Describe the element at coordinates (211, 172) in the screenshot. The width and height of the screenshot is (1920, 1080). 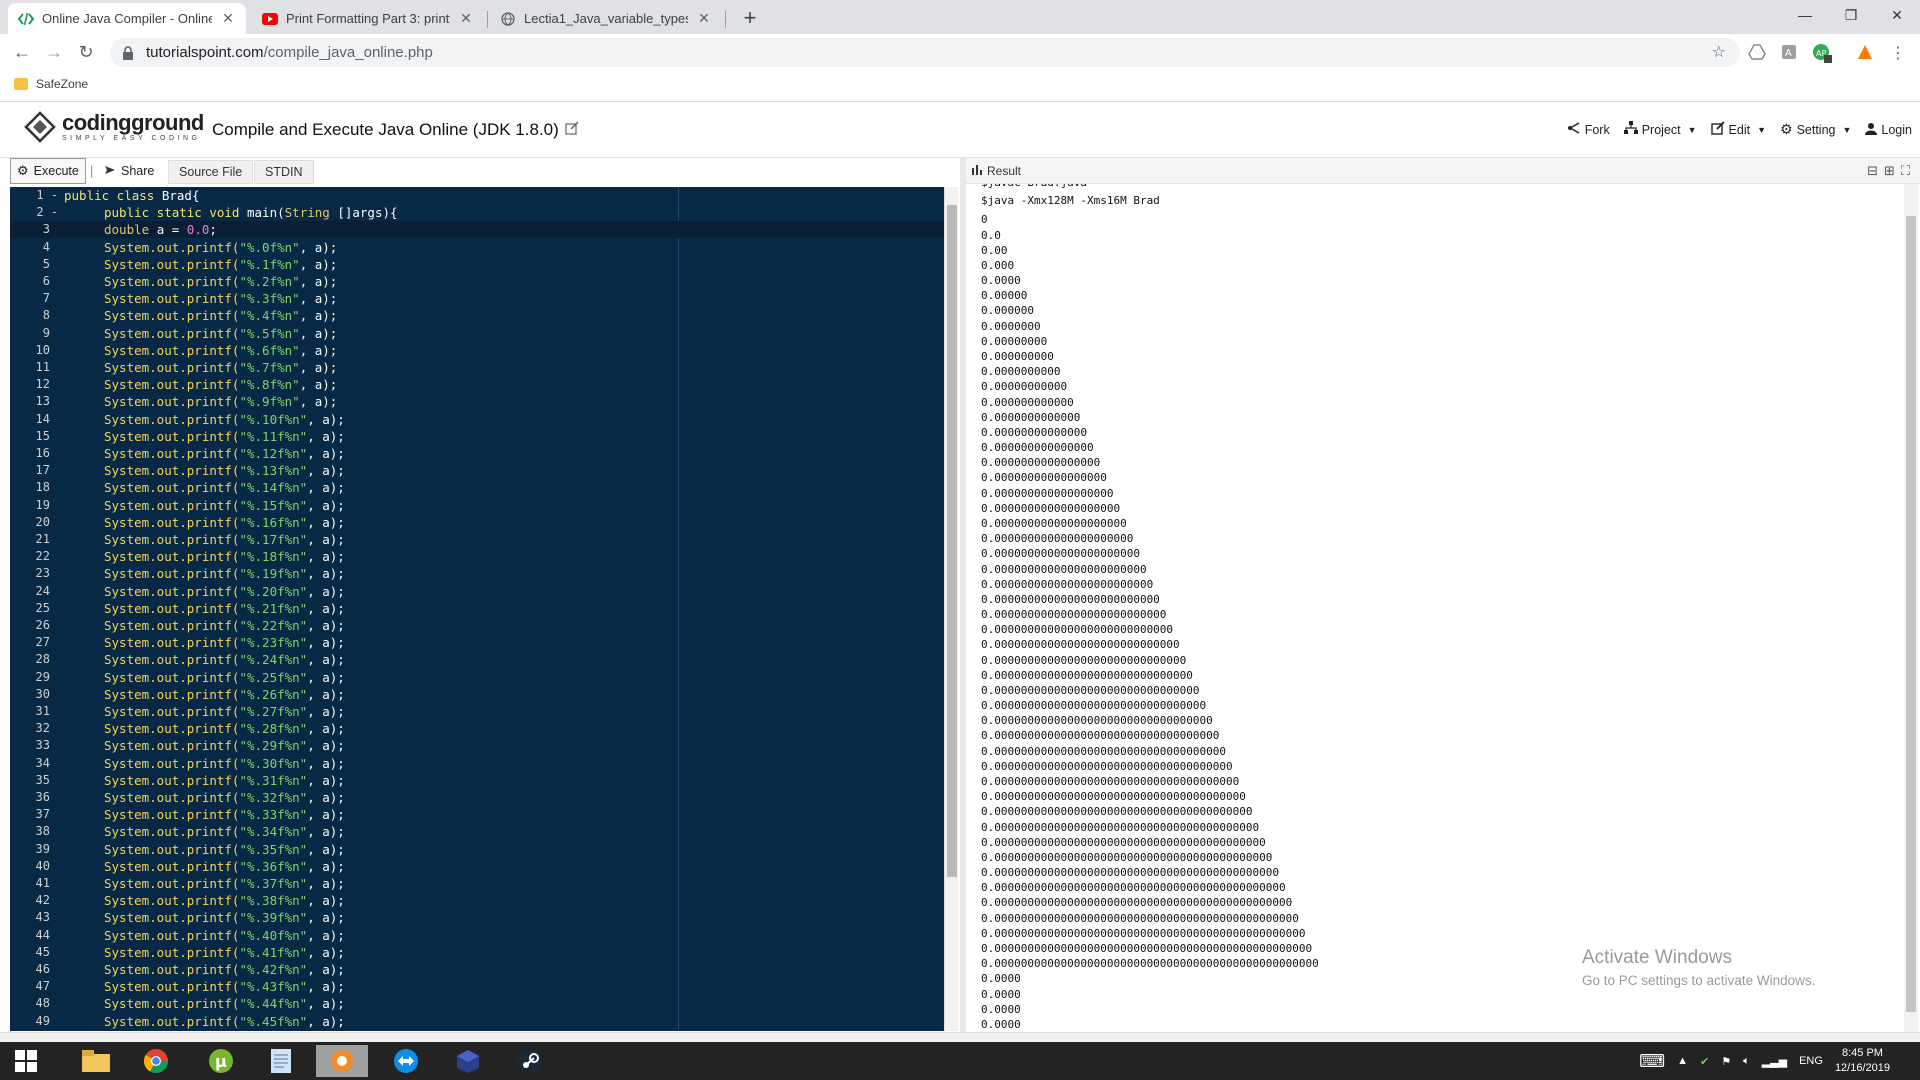
I see `tab-source-file: Source File` at that location.